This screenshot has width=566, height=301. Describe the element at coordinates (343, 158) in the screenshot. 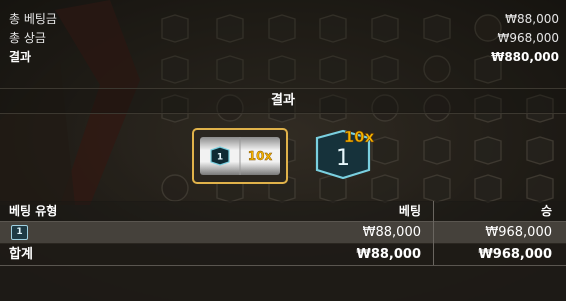

I see `card-number: 1` at that location.